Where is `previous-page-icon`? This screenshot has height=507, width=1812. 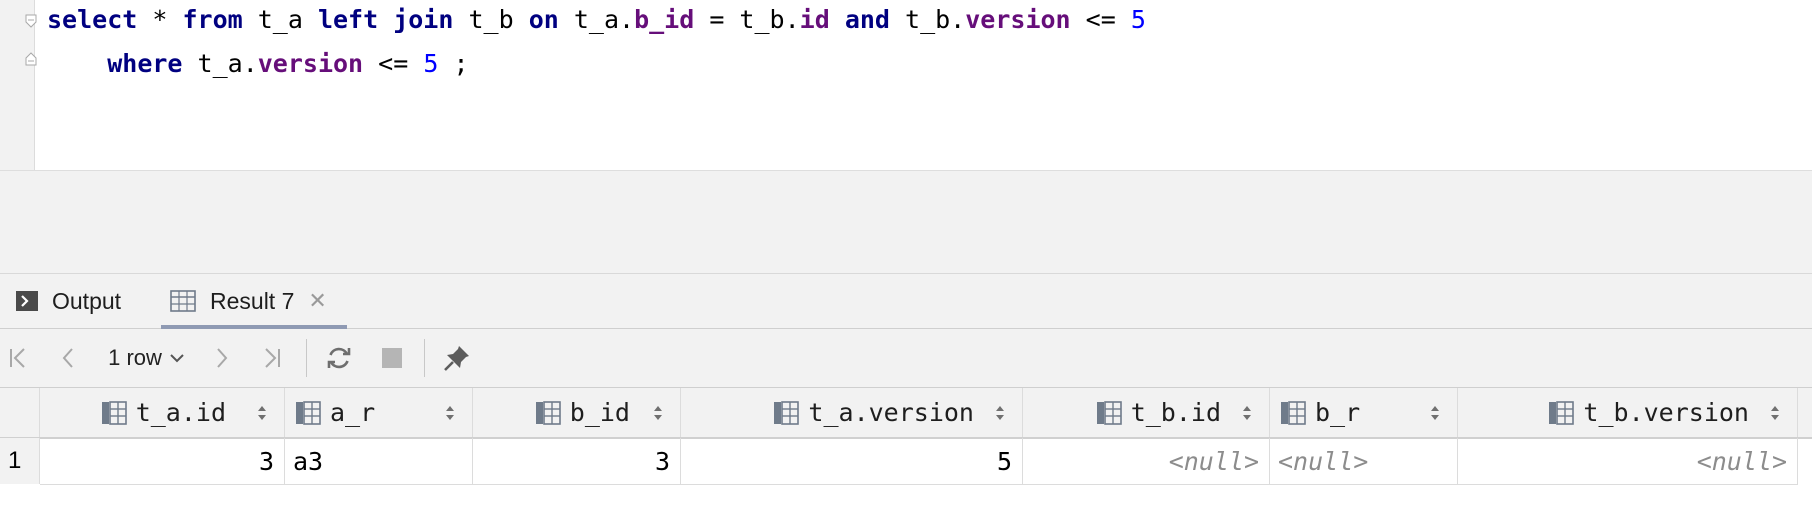 previous-page-icon is located at coordinates (68, 358).